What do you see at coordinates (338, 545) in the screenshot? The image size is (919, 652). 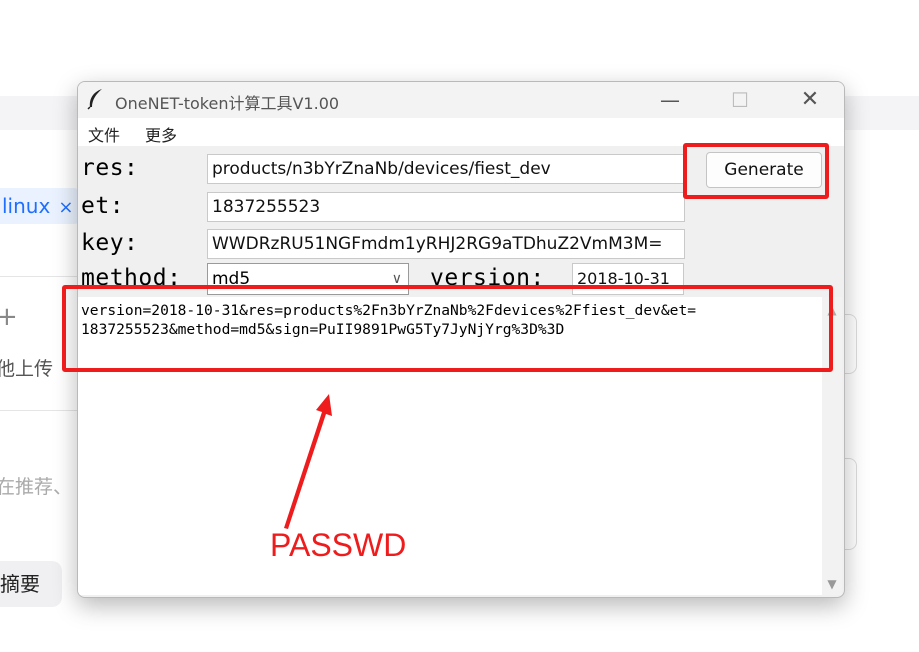 I see `passwd-annotation: PASSWD` at bounding box center [338, 545].